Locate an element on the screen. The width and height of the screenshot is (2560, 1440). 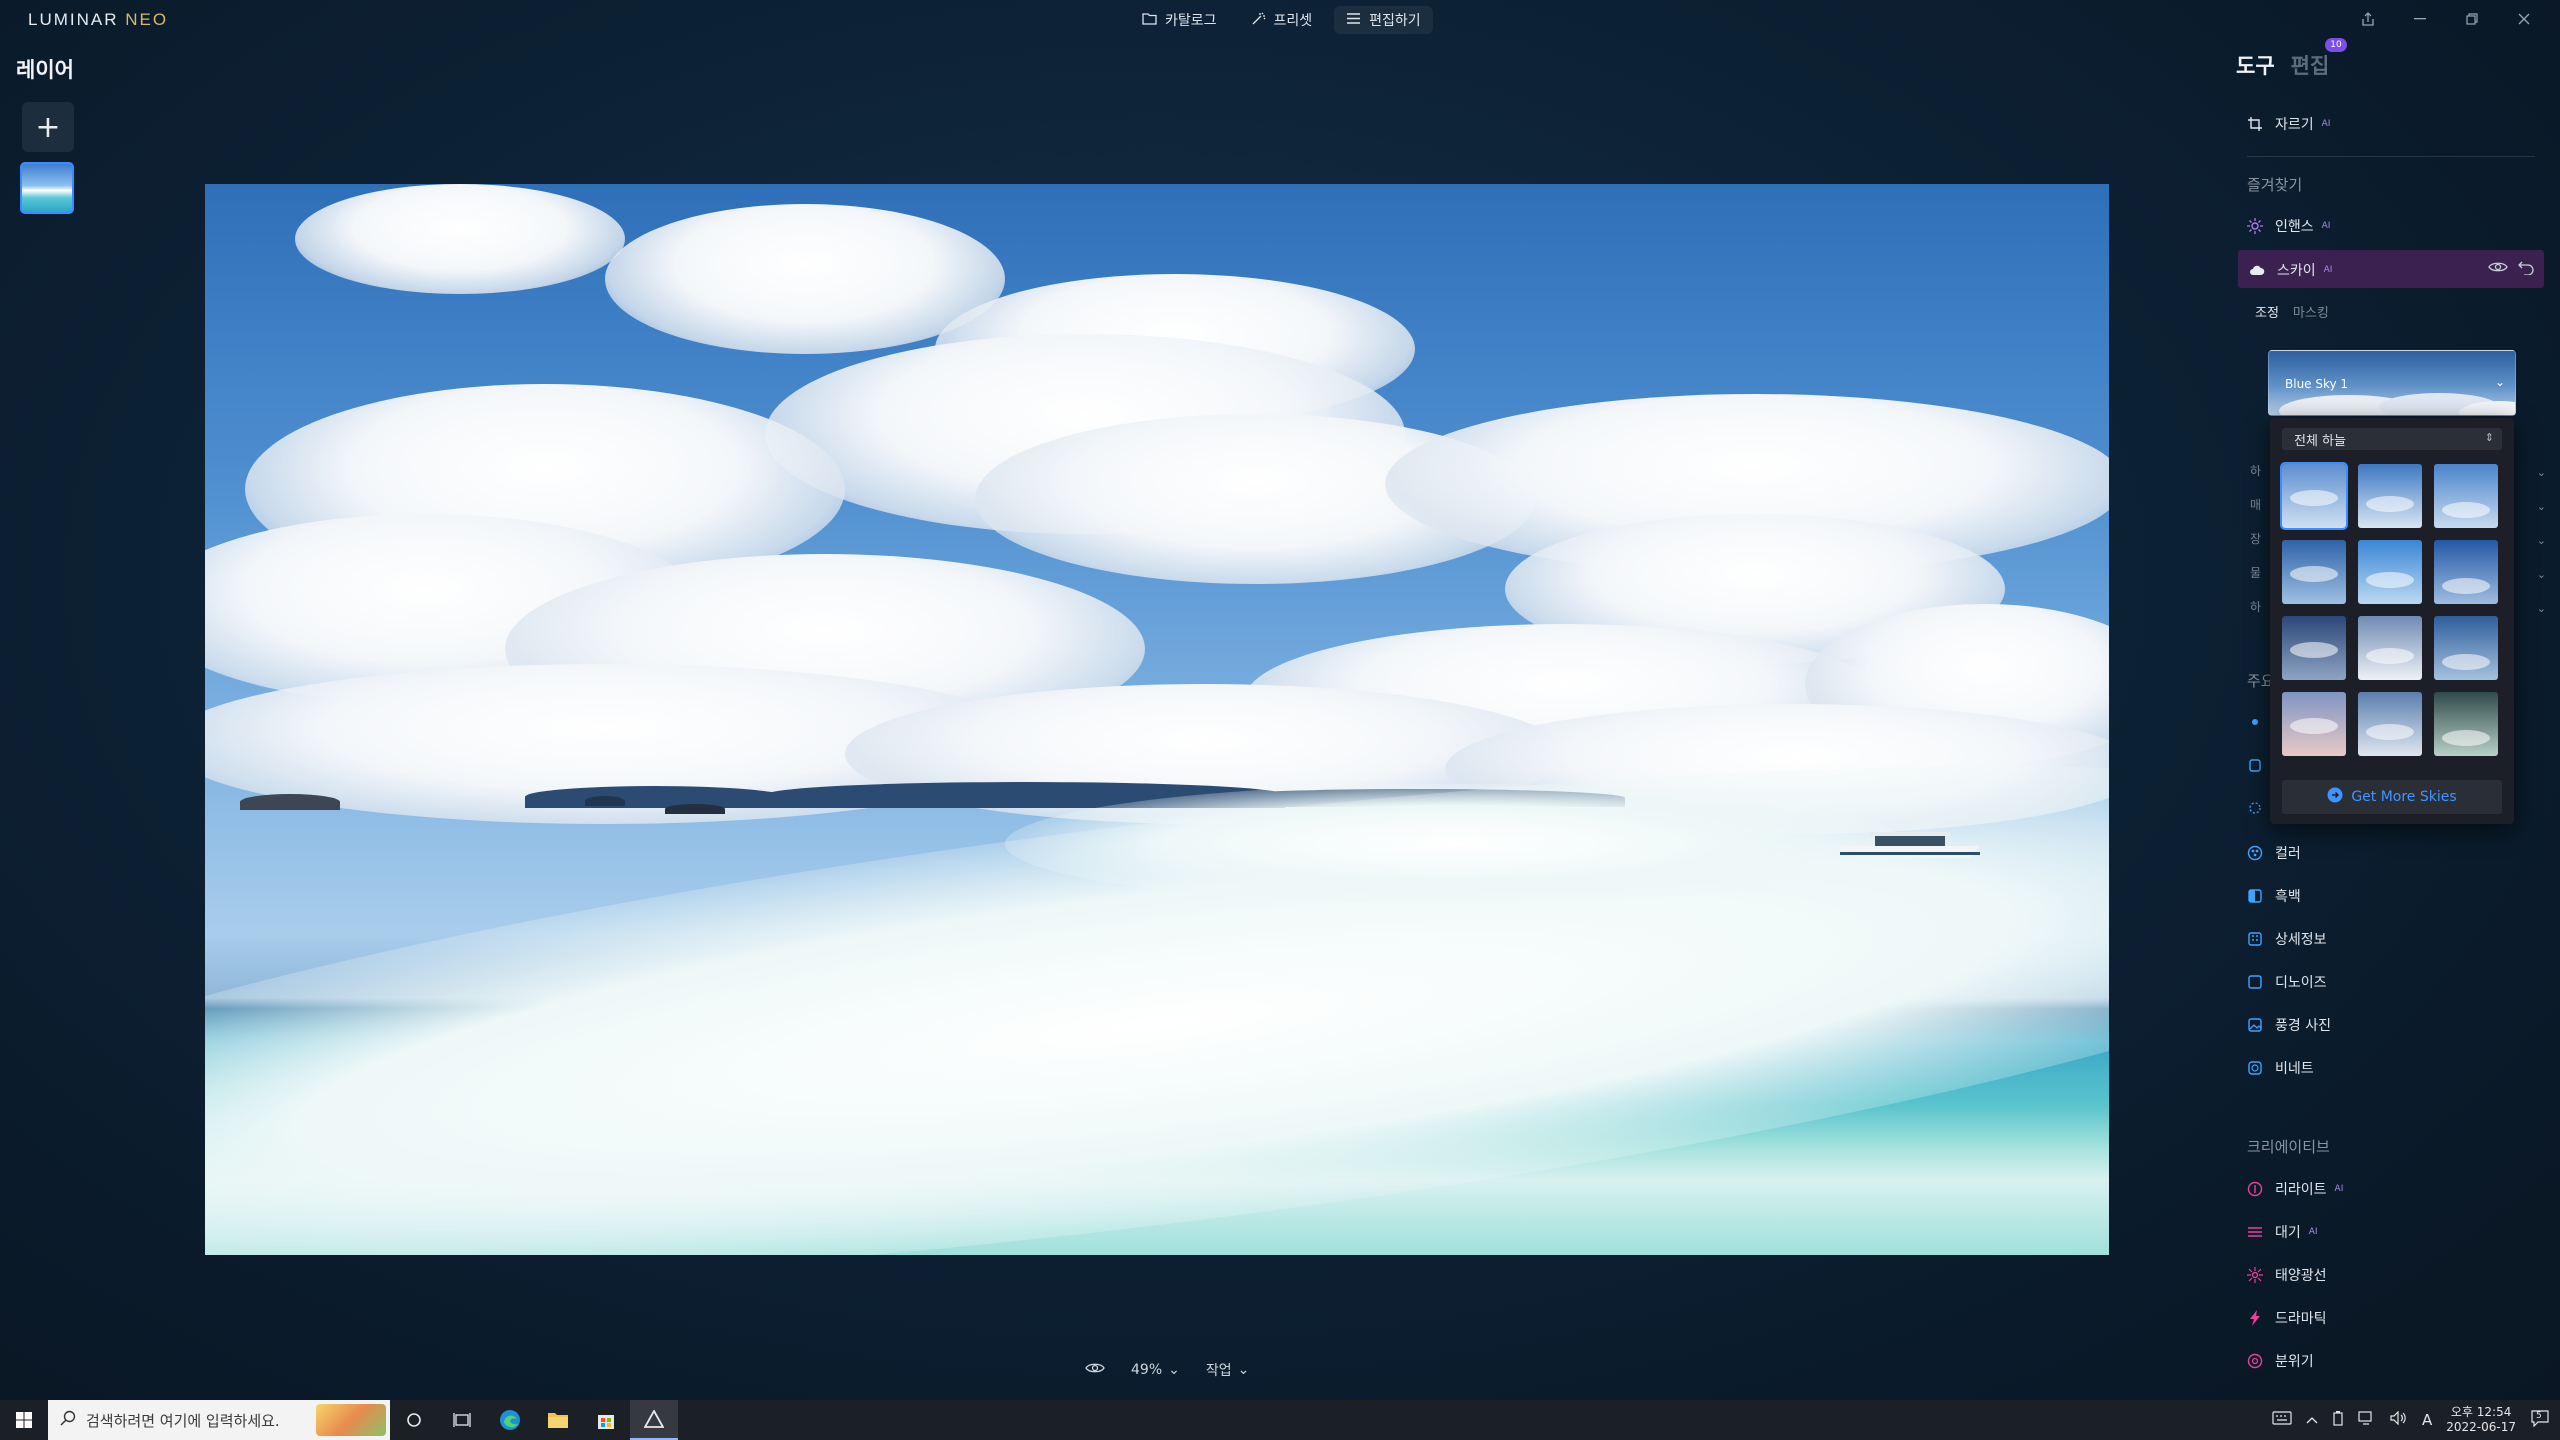
mode-edit: 편집하기 is located at coordinates (1383, 20).